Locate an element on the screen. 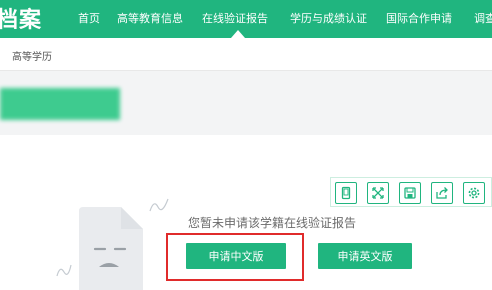 The height and width of the screenshot is (290, 492). site-logo: 档案 is located at coordinates (21, 18).